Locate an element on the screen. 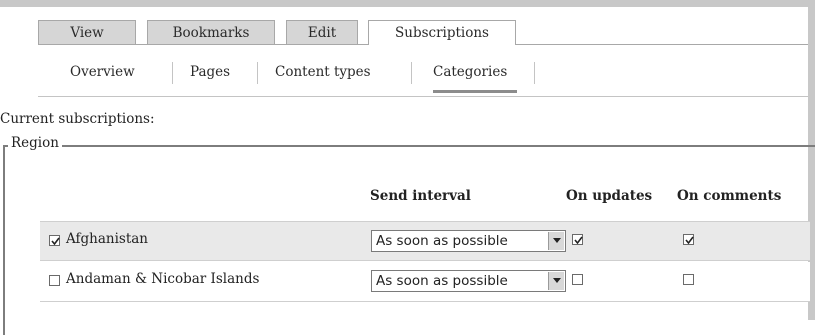 The height and width of the screenshot is (335, 815). tab-edit: Edit is located at coordinates (322, 32).